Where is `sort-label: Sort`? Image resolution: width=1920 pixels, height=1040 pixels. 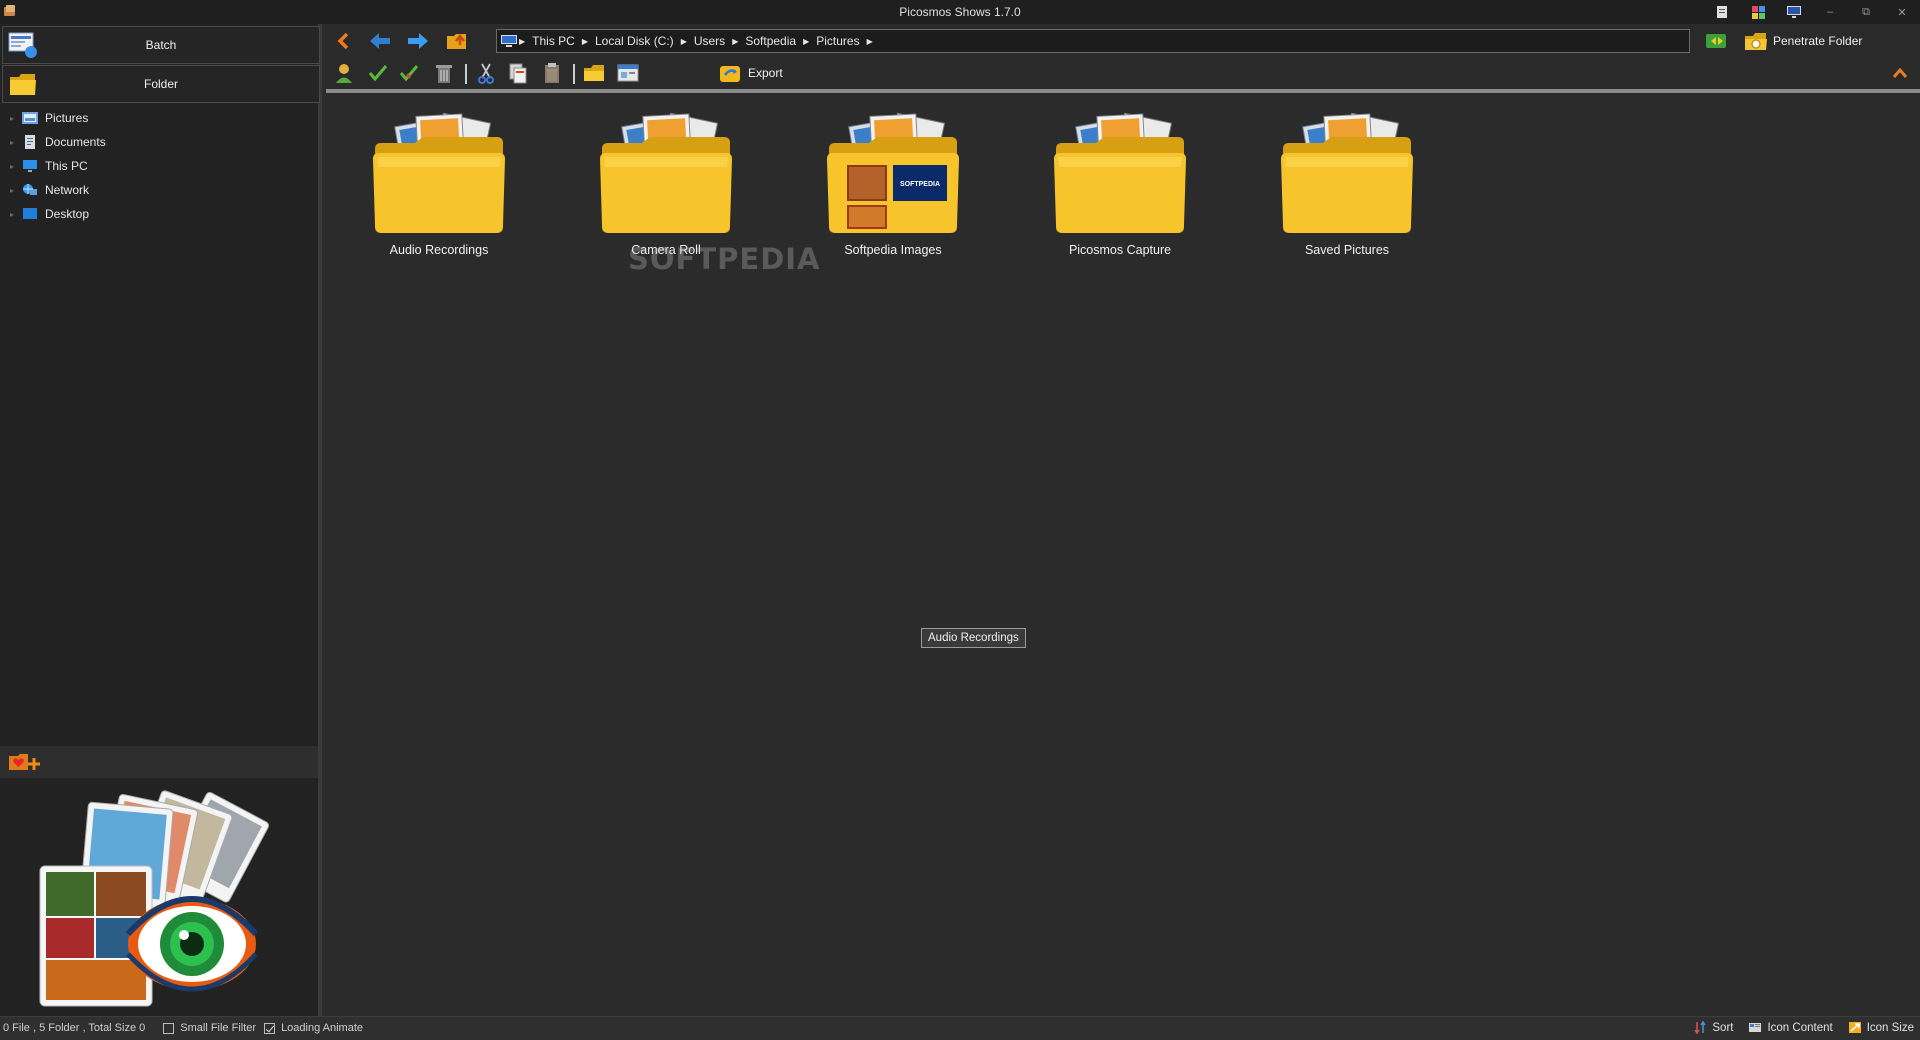
sort-label: Sort is located at coordinates (1723, 1027).